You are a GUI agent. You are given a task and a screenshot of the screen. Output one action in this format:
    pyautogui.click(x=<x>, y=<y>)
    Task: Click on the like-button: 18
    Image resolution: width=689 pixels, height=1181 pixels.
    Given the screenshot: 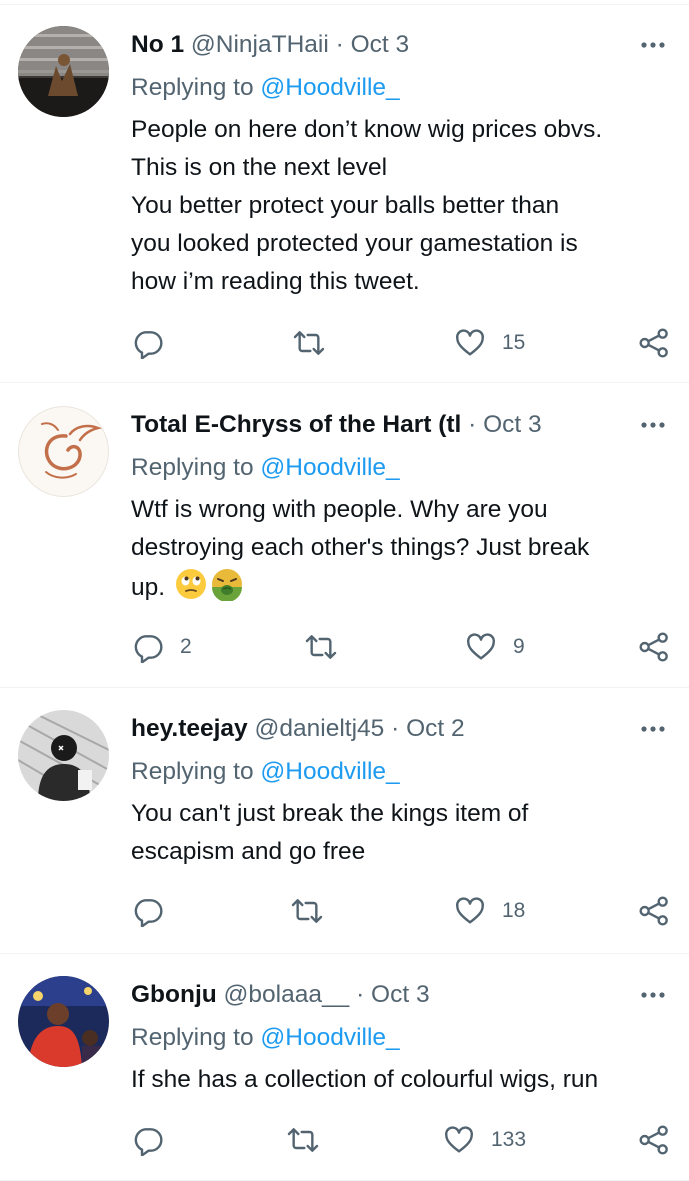 What is the action you would take?
    pyautogui.click(x=489, y=911)
    